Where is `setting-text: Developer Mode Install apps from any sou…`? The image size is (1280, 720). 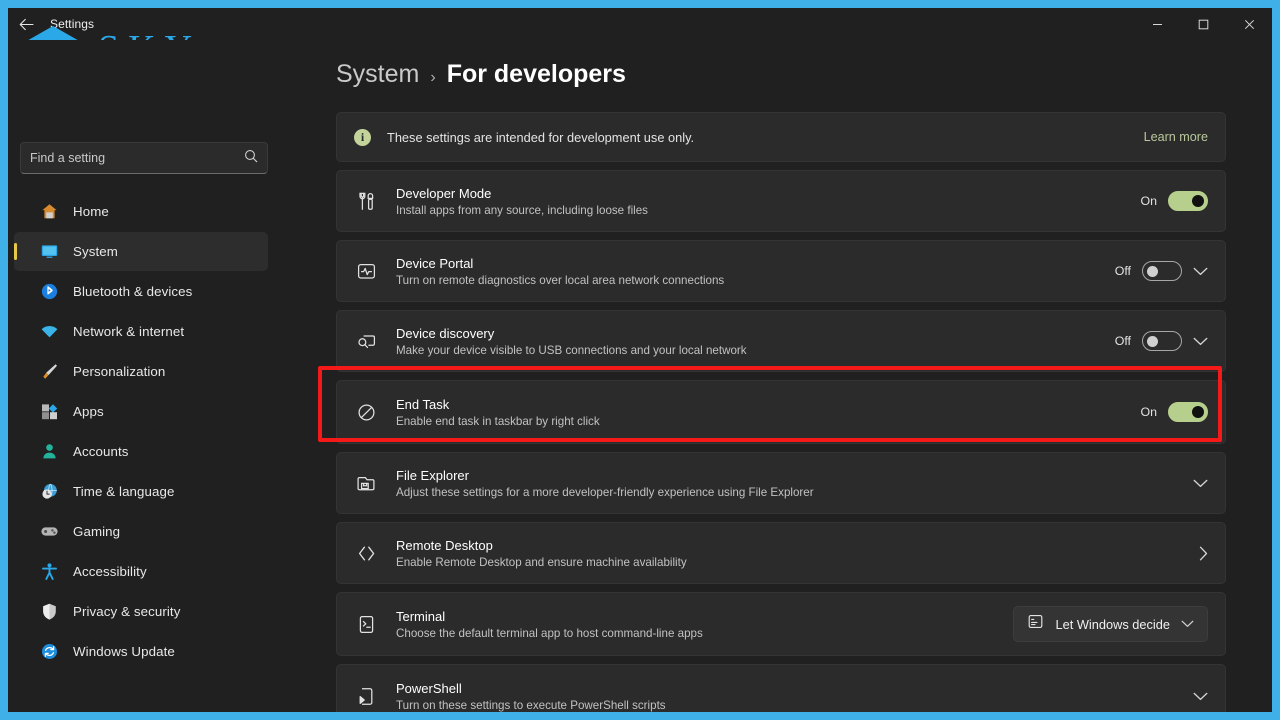 setting-text: Developer Mode Install apps from any sou… is located at coordinates (522, 201).